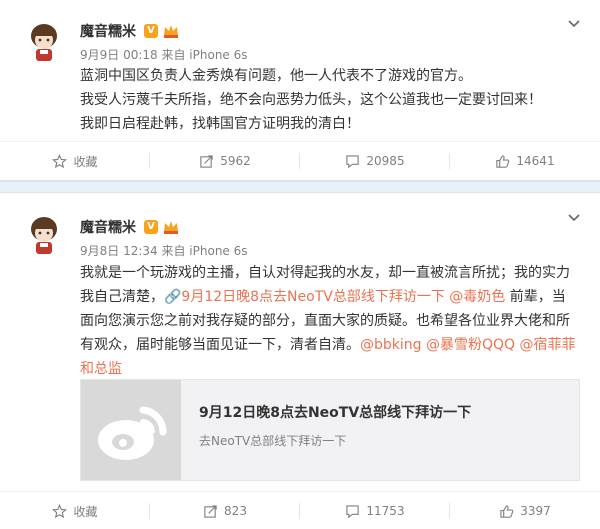 The width and height of the screenshot is (600, 529). I want to click on like-button: 14641, so click(525, 161).